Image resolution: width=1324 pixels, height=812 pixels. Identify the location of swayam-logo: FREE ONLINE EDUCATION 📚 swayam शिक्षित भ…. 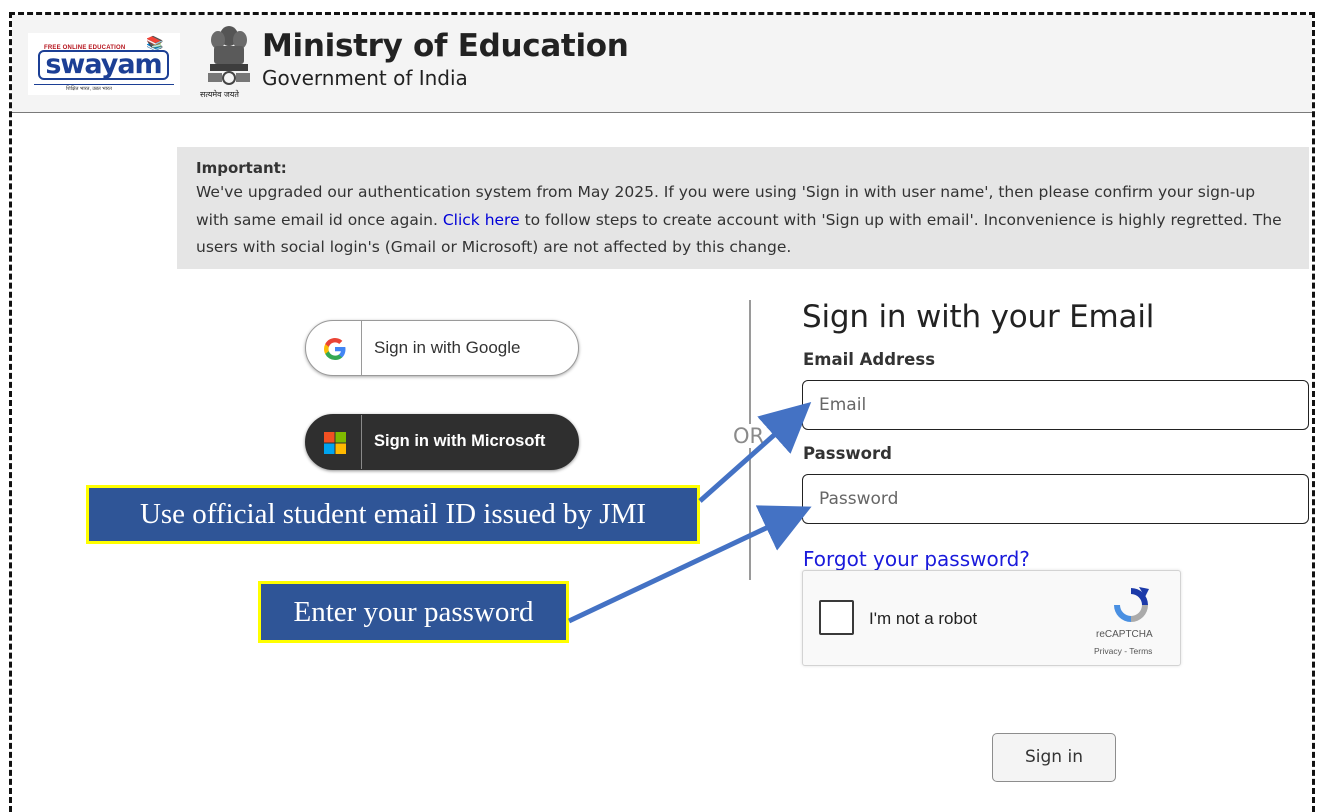
(104, 64).